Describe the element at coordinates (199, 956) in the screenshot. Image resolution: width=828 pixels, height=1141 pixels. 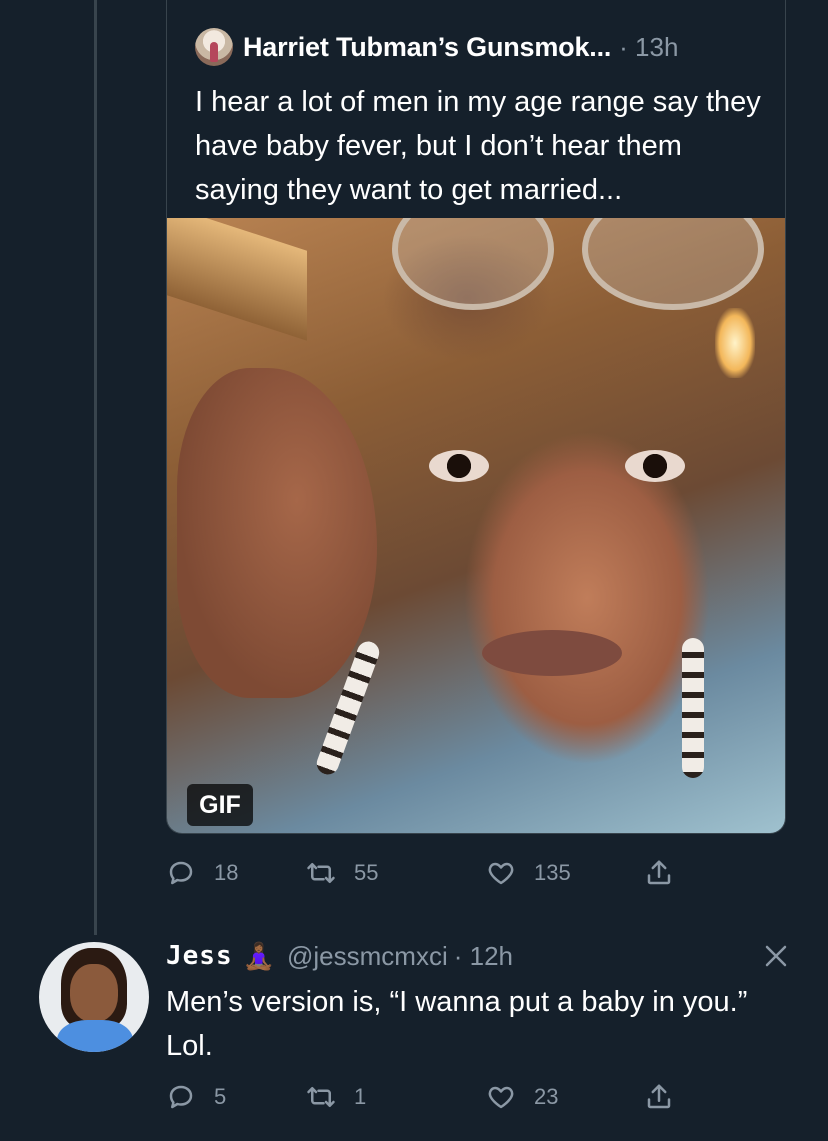
I see `reply-author-name: Jess` at that location.